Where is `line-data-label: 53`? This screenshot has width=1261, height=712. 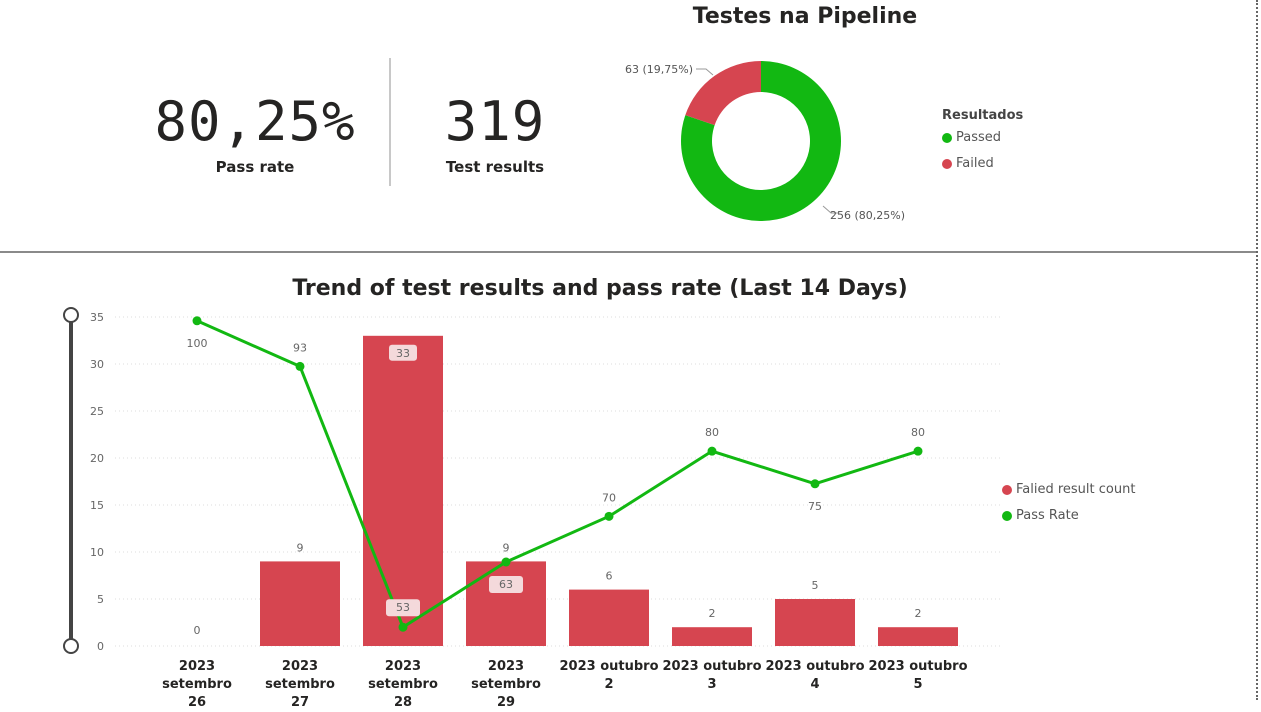 line-data-label: 53 is located at coordinates (403, 607).